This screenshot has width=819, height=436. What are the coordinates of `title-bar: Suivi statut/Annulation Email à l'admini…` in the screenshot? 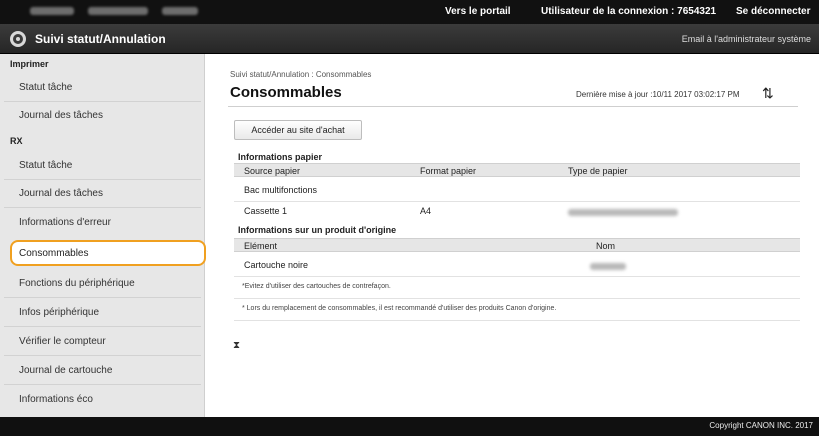 It's located at (409, 39).